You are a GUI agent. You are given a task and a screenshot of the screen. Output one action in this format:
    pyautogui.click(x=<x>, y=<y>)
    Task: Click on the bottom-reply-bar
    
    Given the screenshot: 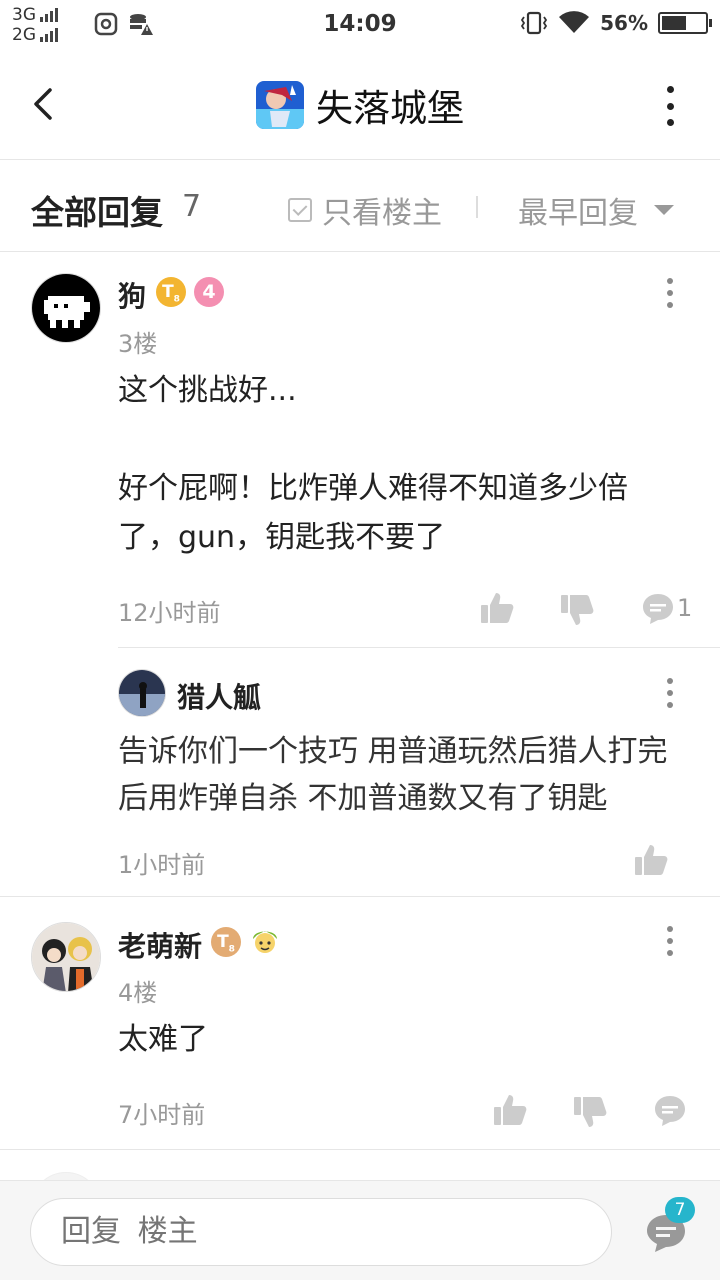 What is the action you would take?
    pyautogui.click(x=360, y=1230)
    